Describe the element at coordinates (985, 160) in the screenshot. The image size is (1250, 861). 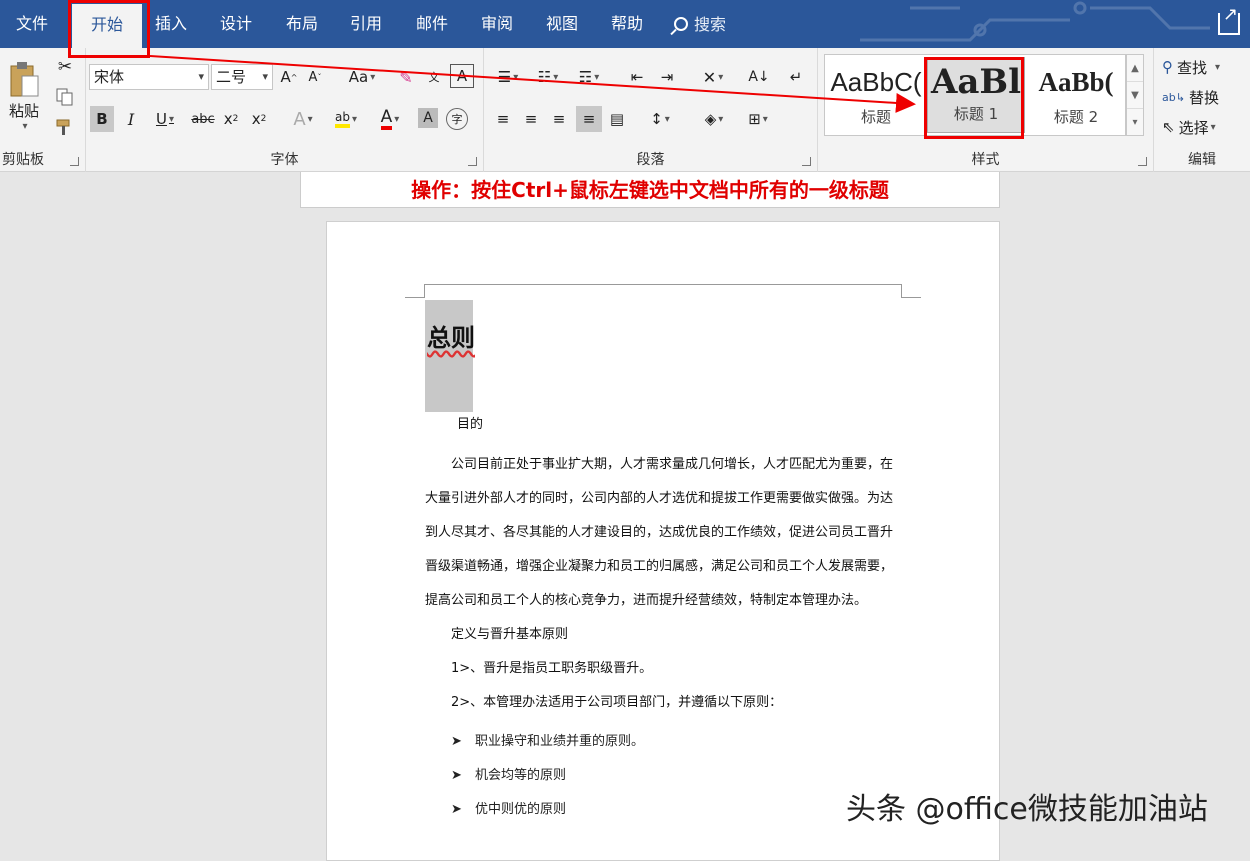
I see `styles-group-label: 样式` at that location.